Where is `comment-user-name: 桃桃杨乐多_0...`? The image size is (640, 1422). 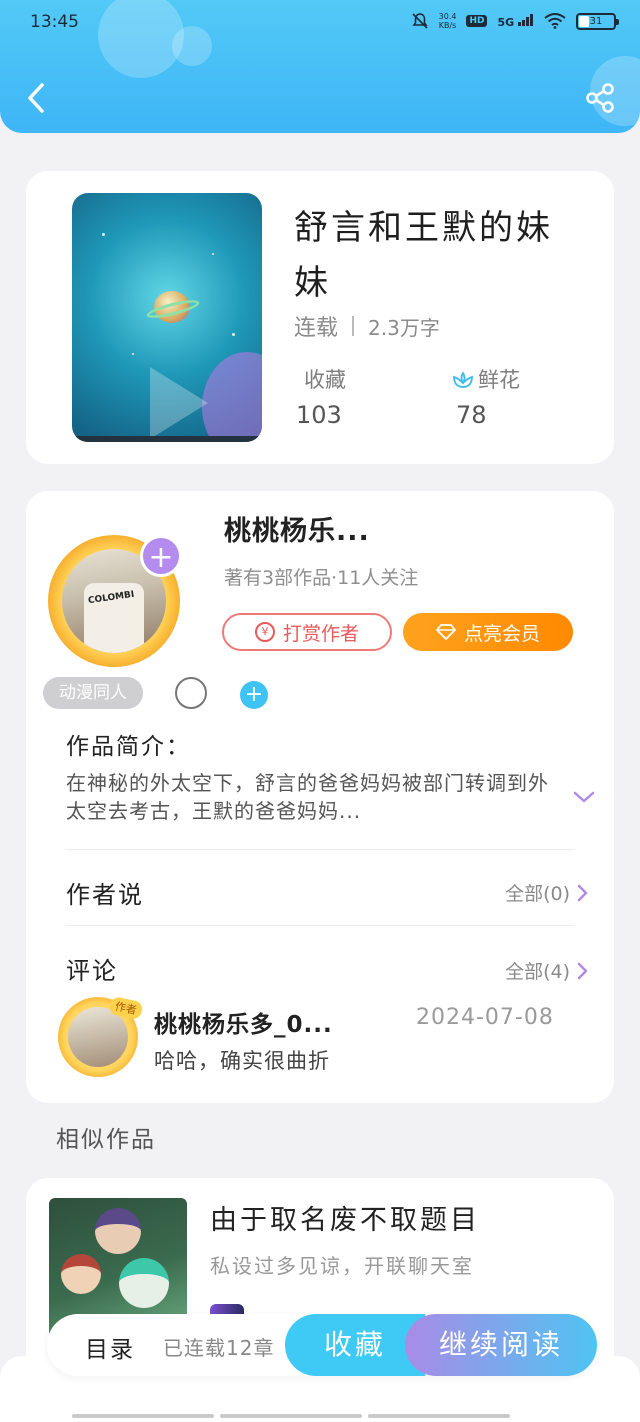
comment-user-name: 桃桃杨乐多_0... is located at coordinates (243, 1022).